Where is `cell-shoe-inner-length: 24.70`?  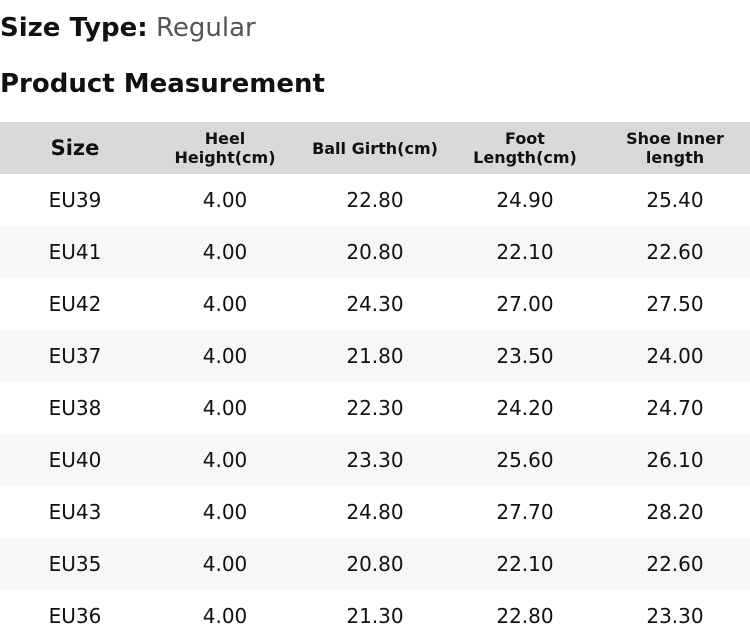 cell-shoe-inner-length: 24.70 is located at coordinates (675, 408).